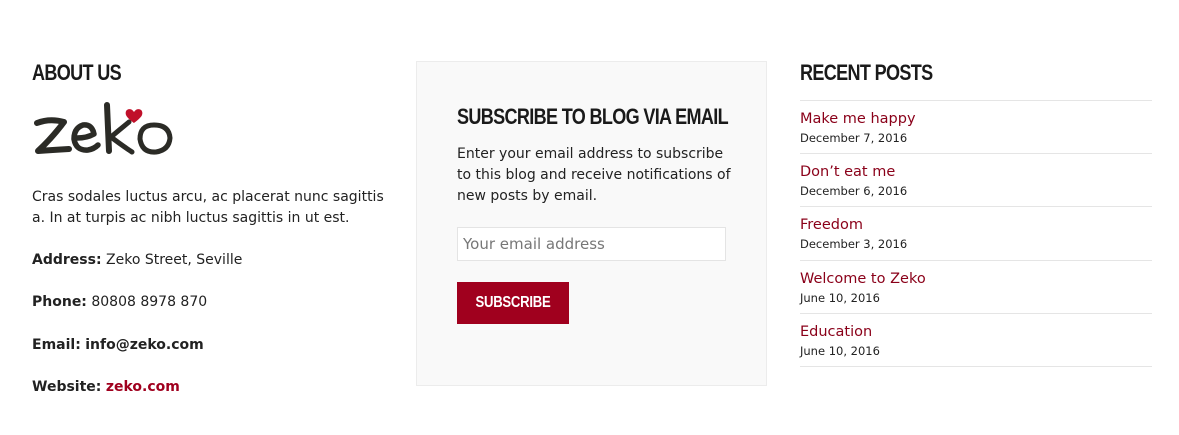 The image size is (1179, 435). What do you see at coordinates (67, 260) in the screenshot?
I see `address-label: Address:` at bounding box center [67, 260].